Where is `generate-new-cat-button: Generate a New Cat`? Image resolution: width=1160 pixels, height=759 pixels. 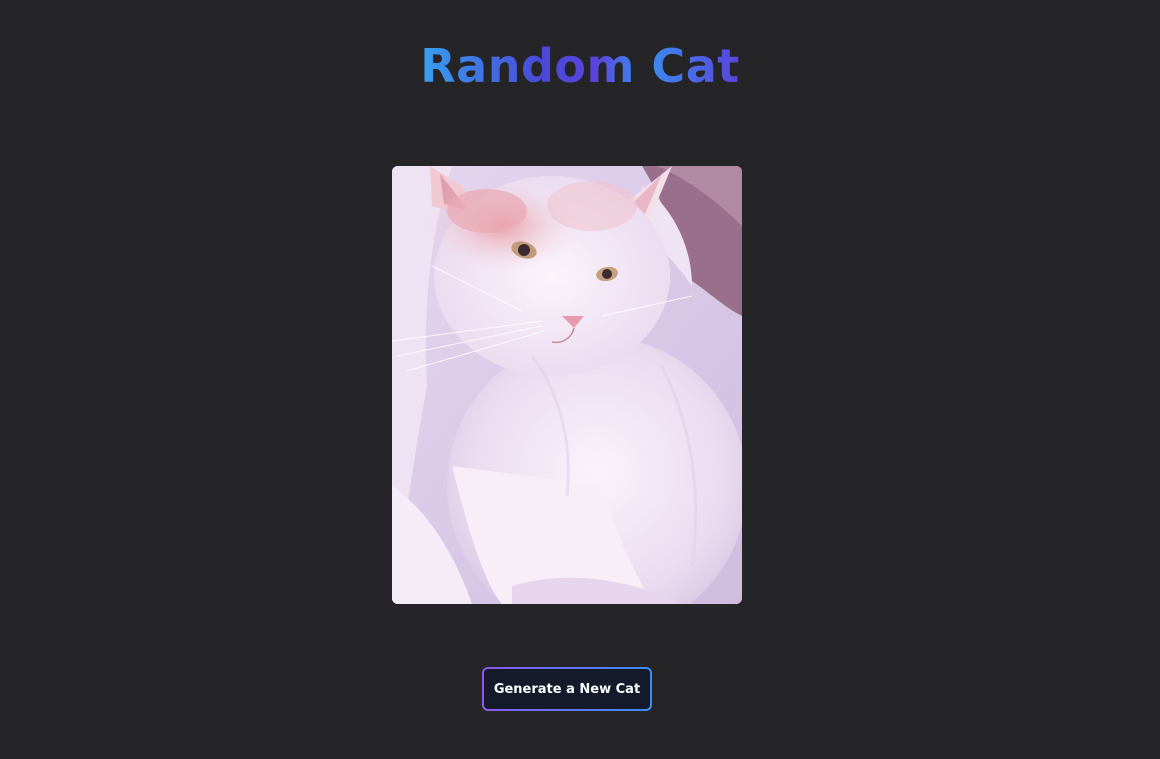 generate-new-cat-button: Generate a New Cat is located at coordinates (567, 689).